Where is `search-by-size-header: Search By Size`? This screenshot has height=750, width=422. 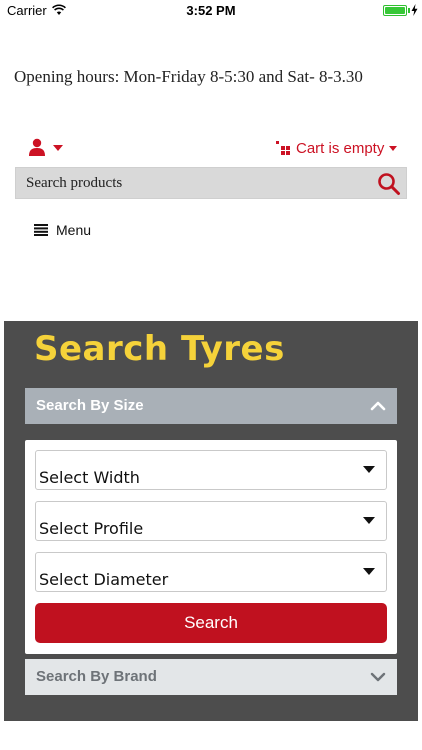
search-by-size-header: Search By Size is located at coordinates (211, 406).